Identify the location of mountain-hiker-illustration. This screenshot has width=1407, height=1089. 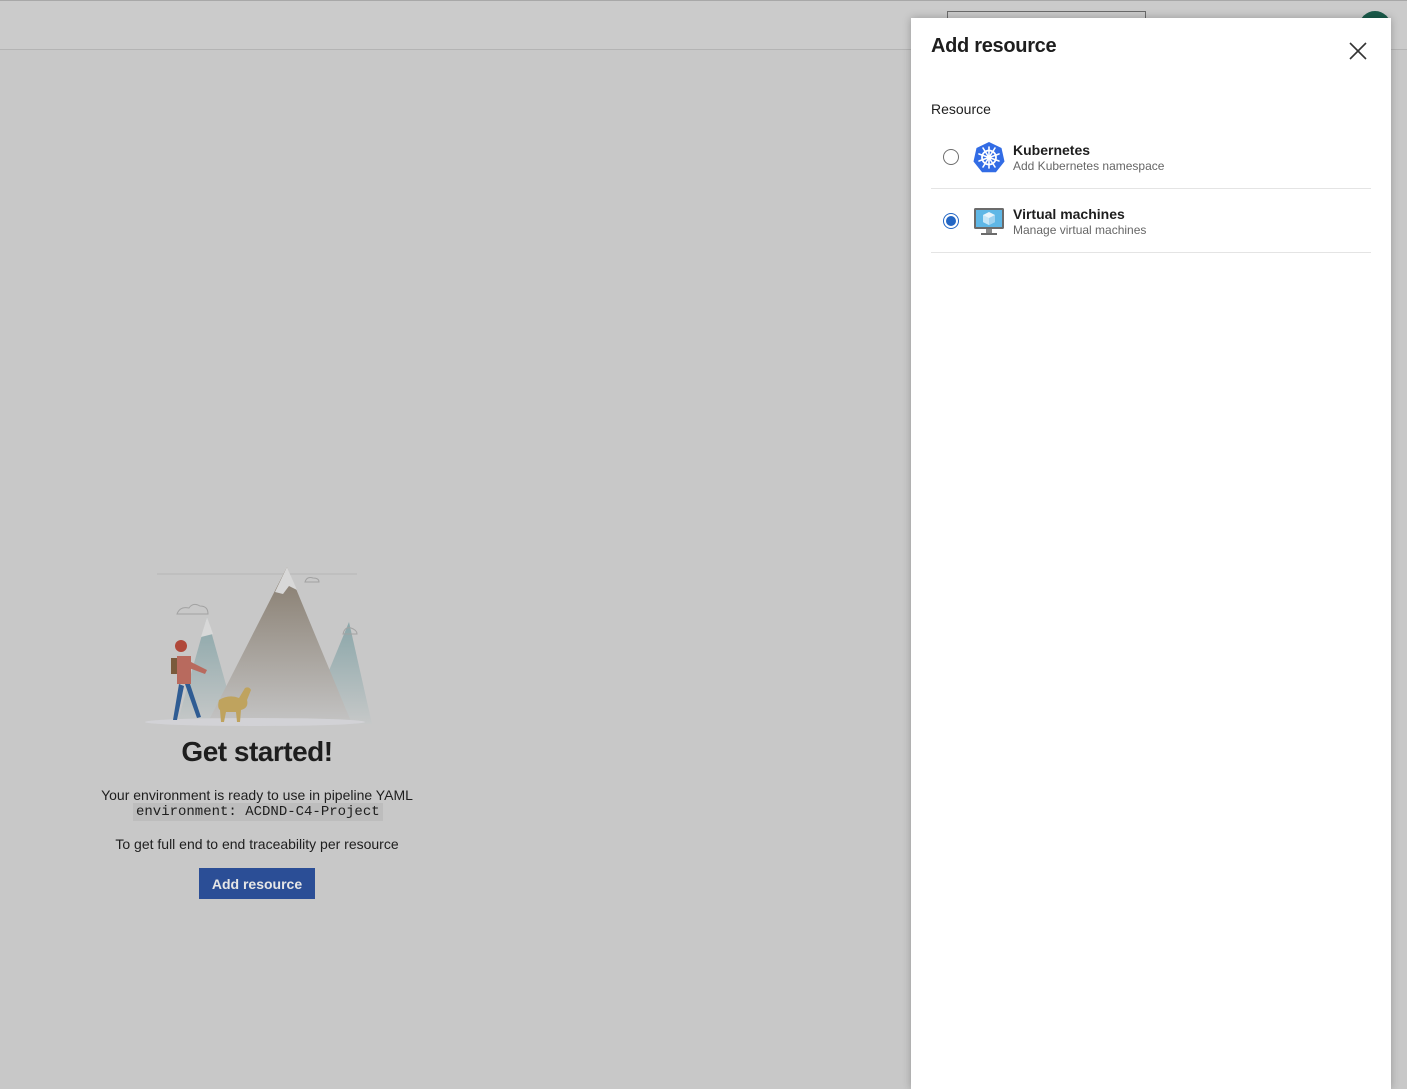
(258, 646).